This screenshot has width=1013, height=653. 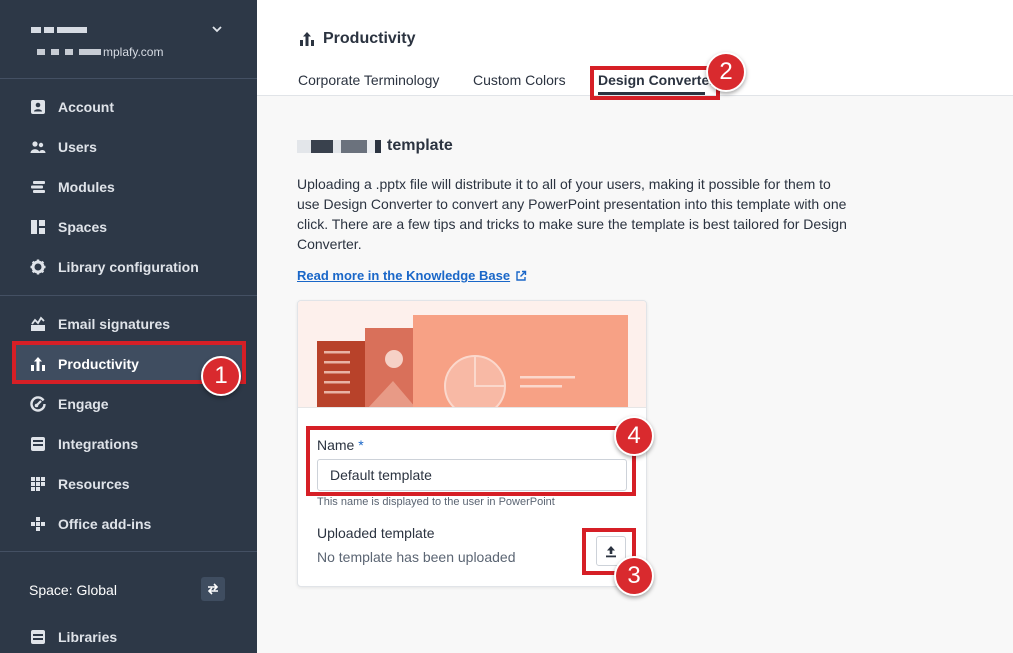 What do you see at coordinates (368, 80) in the screenshot?
I see `tab-corporate-terminology: Corporate Terminology` at bounding box center [368, 80].